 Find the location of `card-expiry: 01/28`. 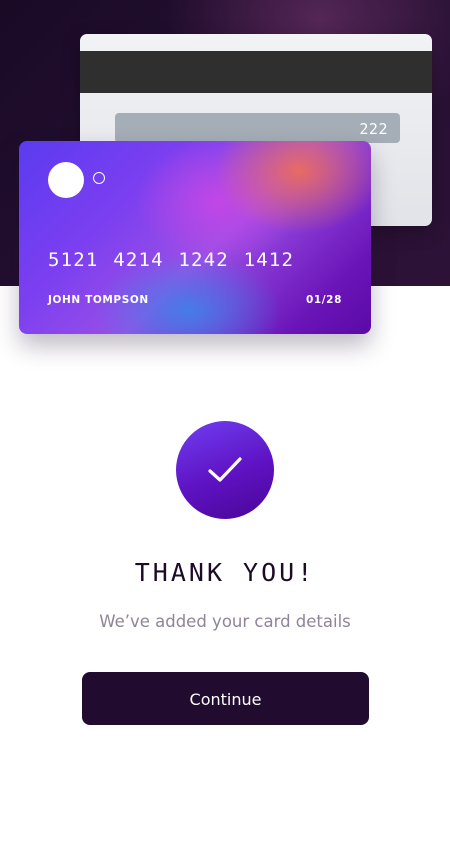

card-expiry: 01/28 is located at coordinates (323, 300).